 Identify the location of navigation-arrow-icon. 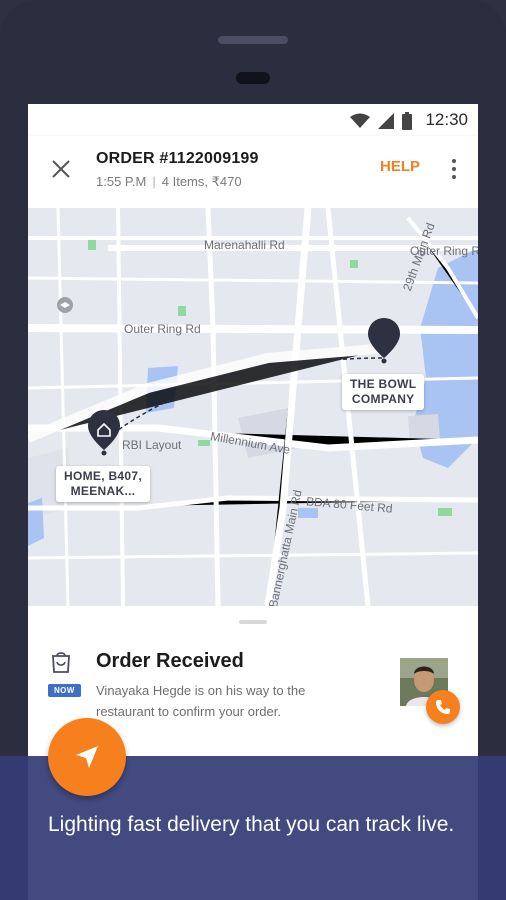
(87, 757).